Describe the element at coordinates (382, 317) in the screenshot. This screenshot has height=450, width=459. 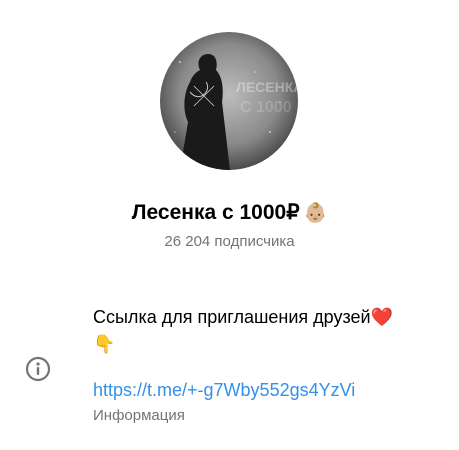
I see `heart-emoji-icon: ❤️` at that location.